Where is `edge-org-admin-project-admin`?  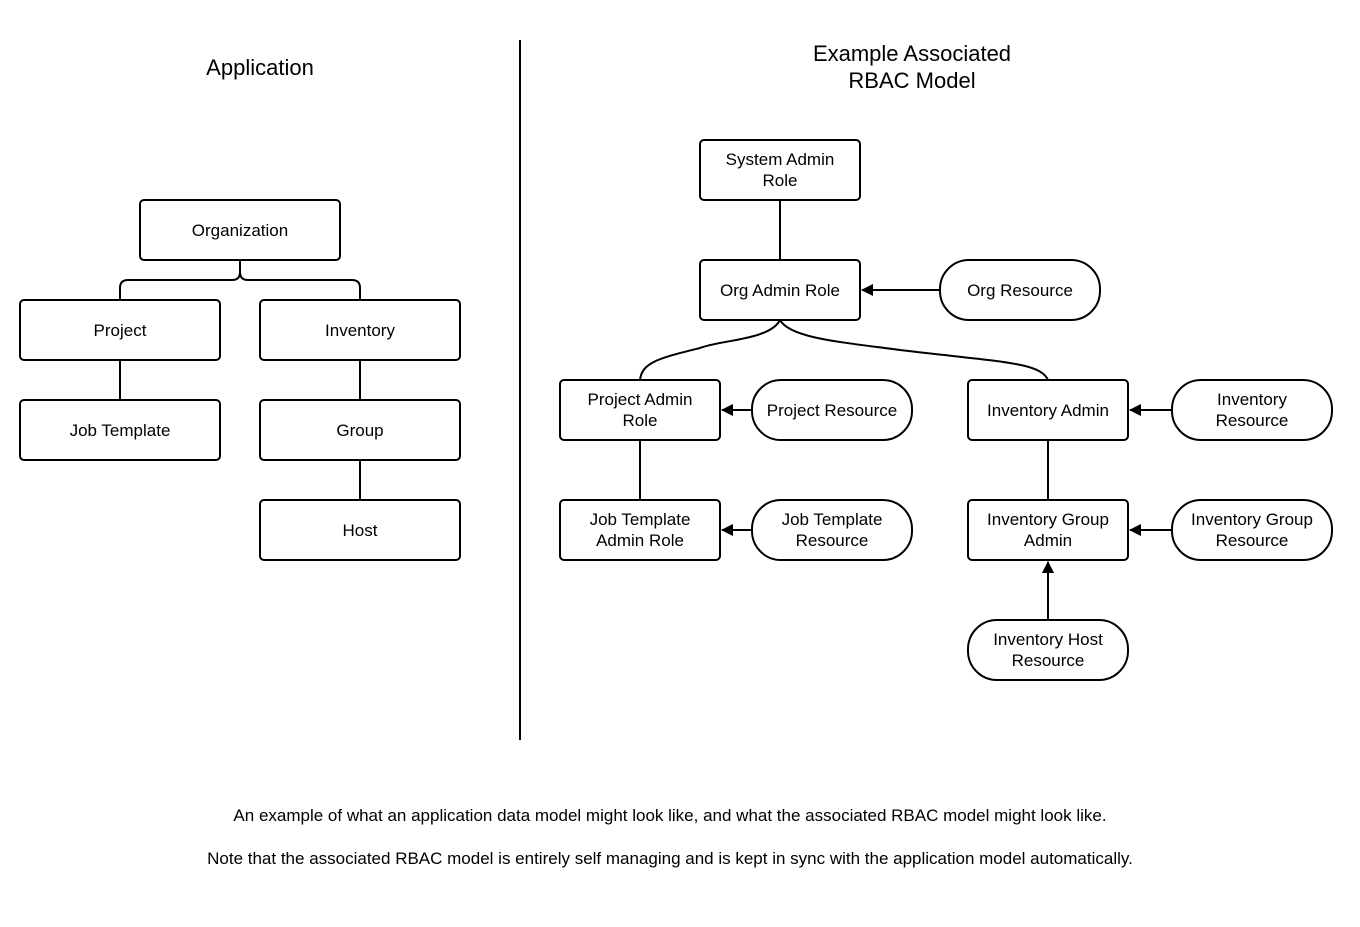 edge-org-admin-project-admin is located at coordinates (710, 350).